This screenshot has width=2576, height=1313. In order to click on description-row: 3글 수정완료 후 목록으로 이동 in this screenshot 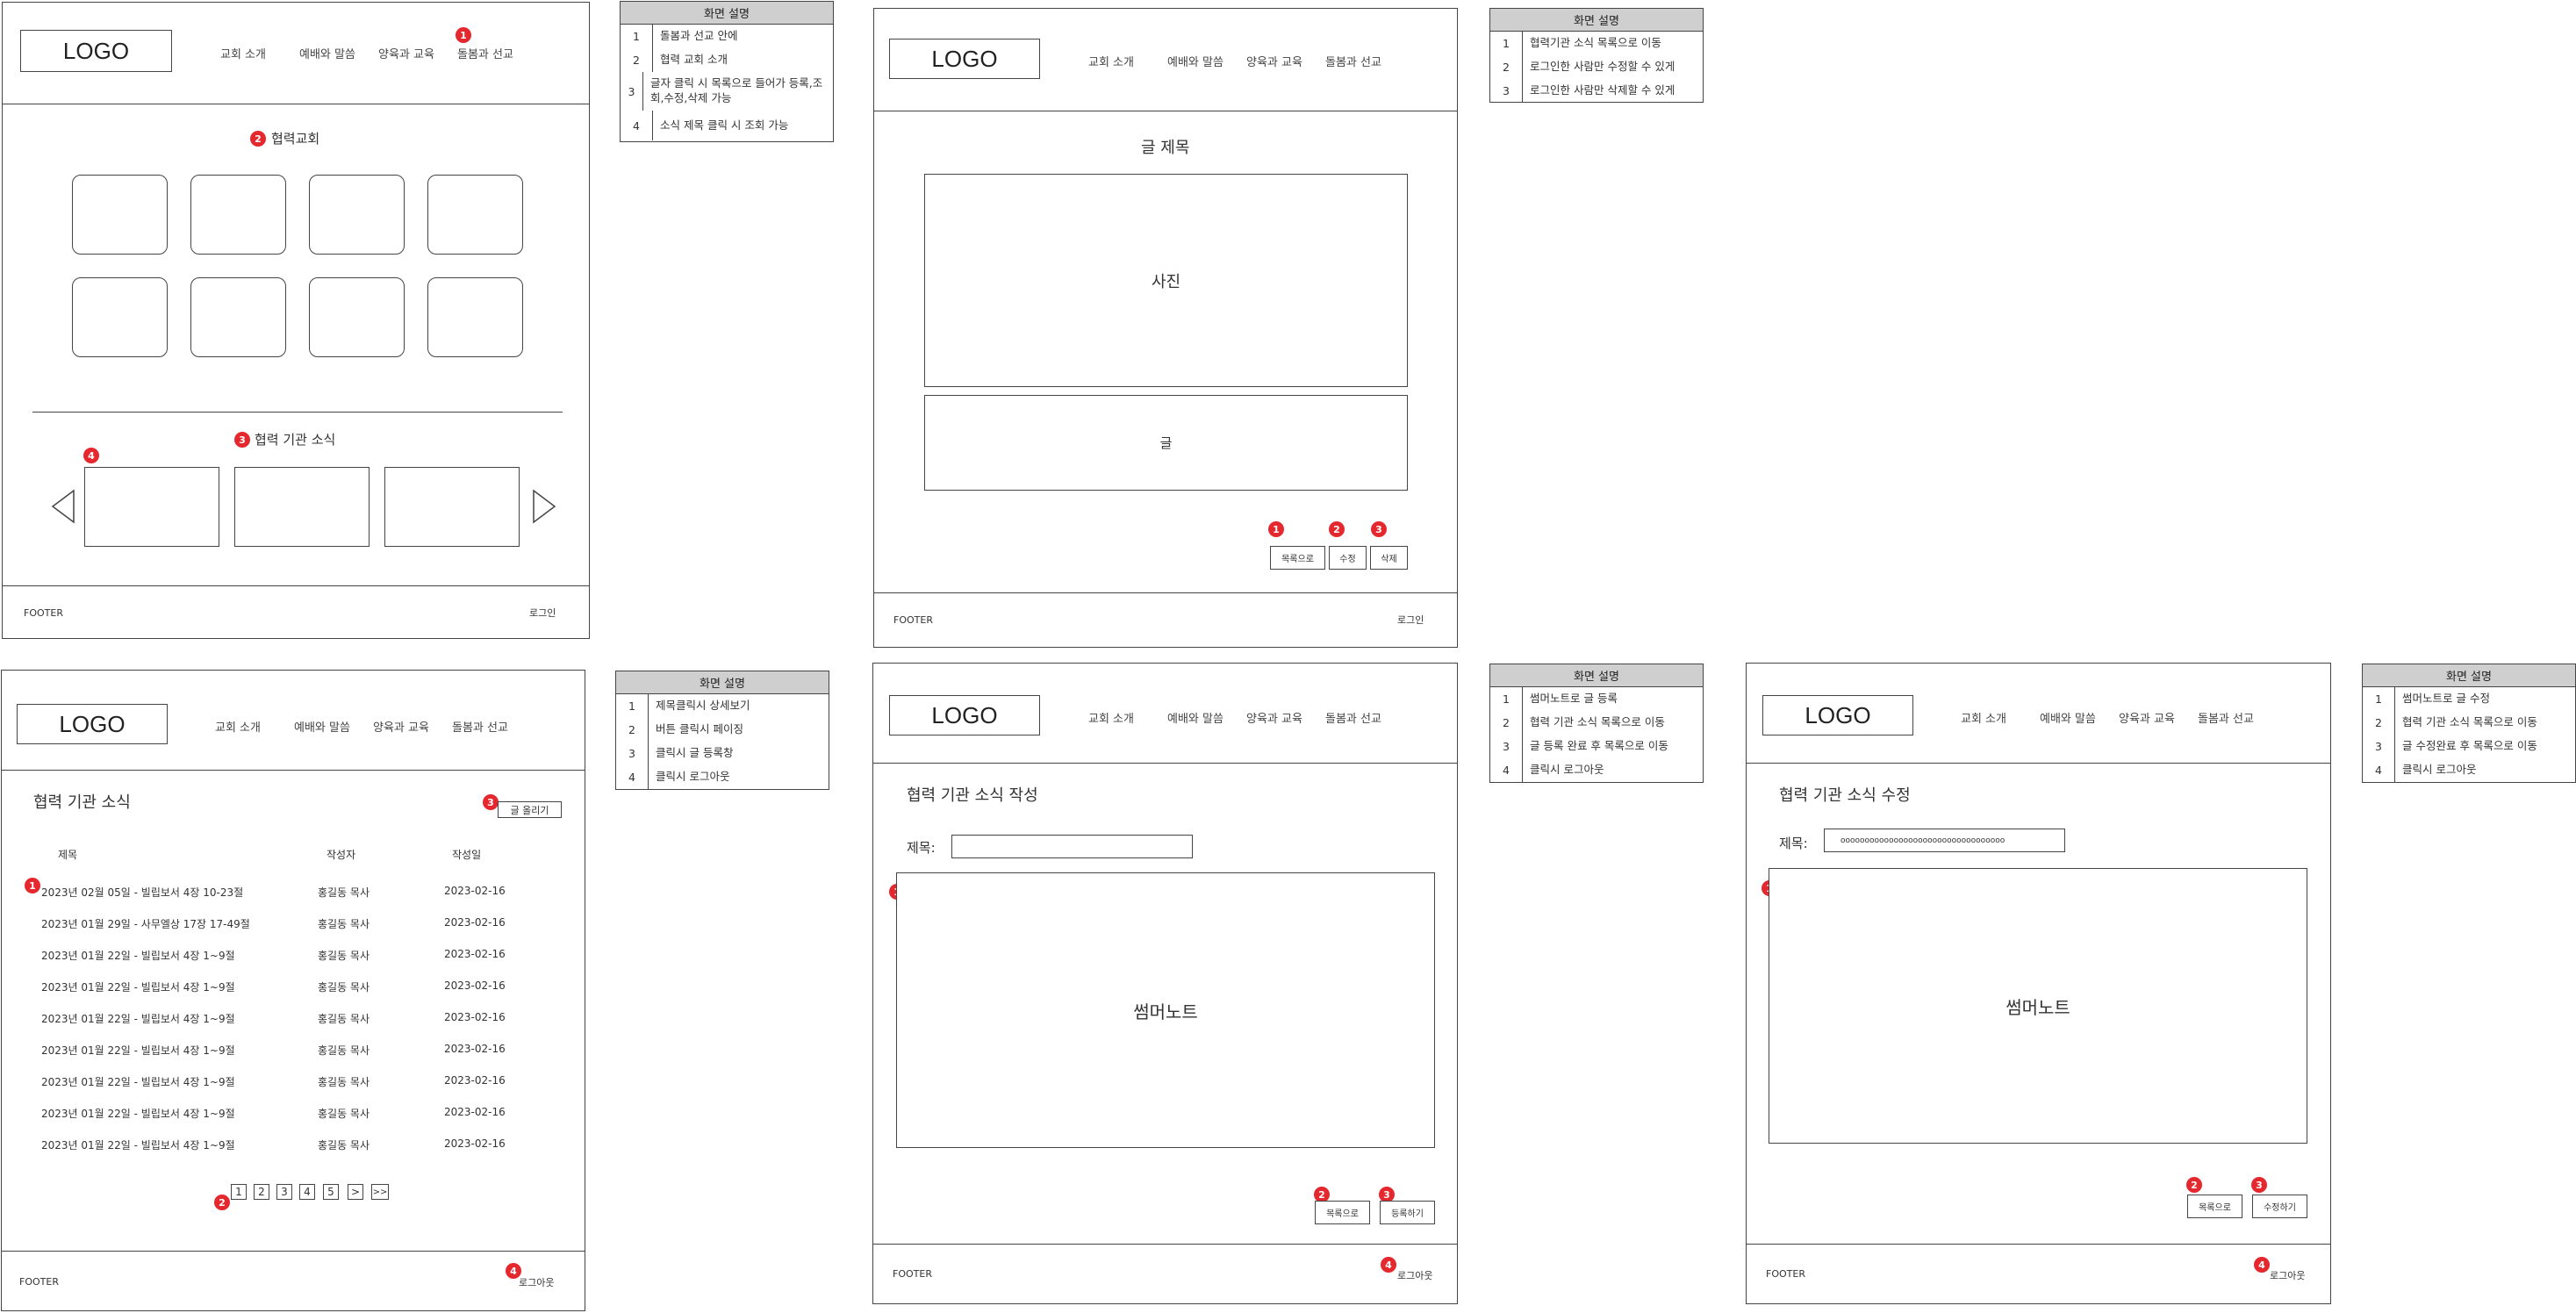, I will do `click(2469, 746)`.